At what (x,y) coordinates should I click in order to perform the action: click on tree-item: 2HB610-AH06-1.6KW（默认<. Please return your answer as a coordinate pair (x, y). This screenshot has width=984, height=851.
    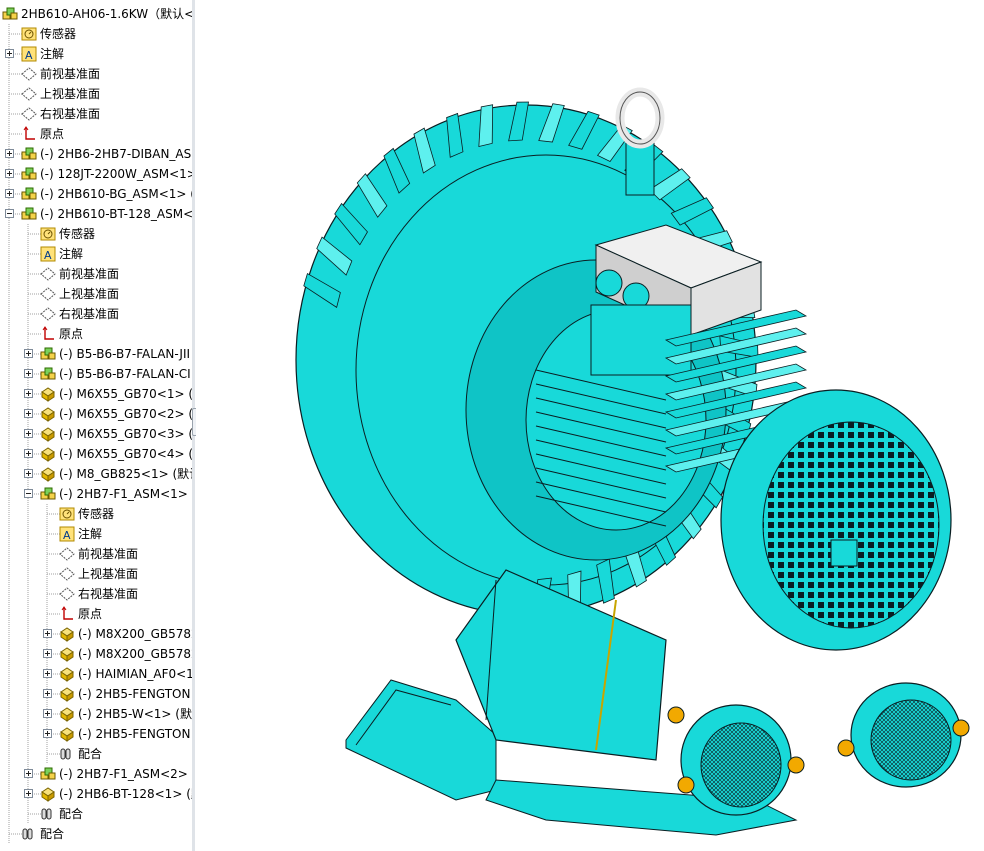
    Looking at the image, I should click on (96, 14).